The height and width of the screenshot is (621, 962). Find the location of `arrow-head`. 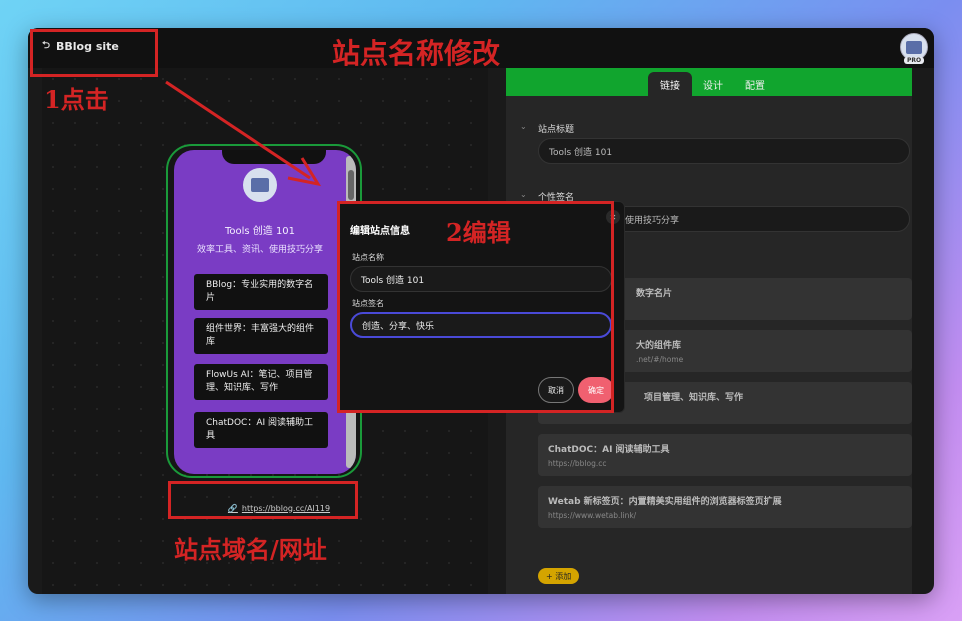

arrow-head is located at coordinates (304, 172).